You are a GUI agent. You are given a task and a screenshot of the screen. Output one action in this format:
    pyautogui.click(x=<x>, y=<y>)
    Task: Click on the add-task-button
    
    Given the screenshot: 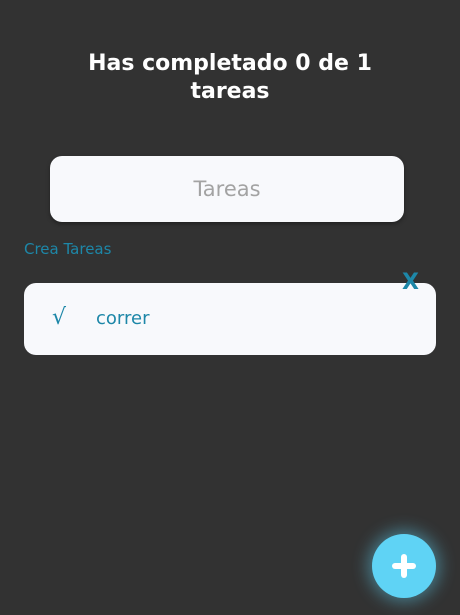 What is the action you would take?
    pyautogui.click(x=404, y=566)
    